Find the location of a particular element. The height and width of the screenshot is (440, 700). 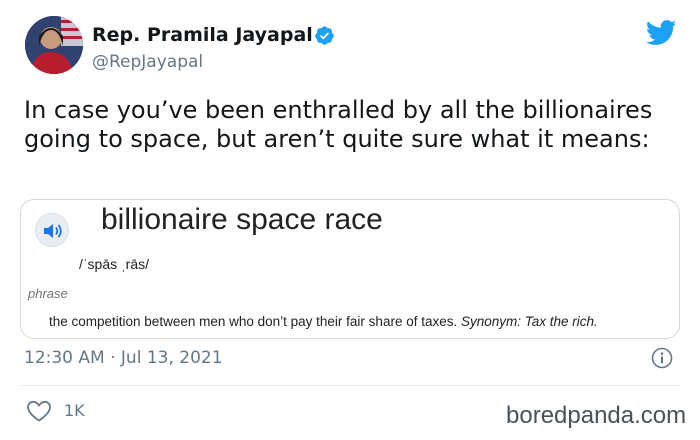

headword: billionaire space race is located at coordinates (242, 219).